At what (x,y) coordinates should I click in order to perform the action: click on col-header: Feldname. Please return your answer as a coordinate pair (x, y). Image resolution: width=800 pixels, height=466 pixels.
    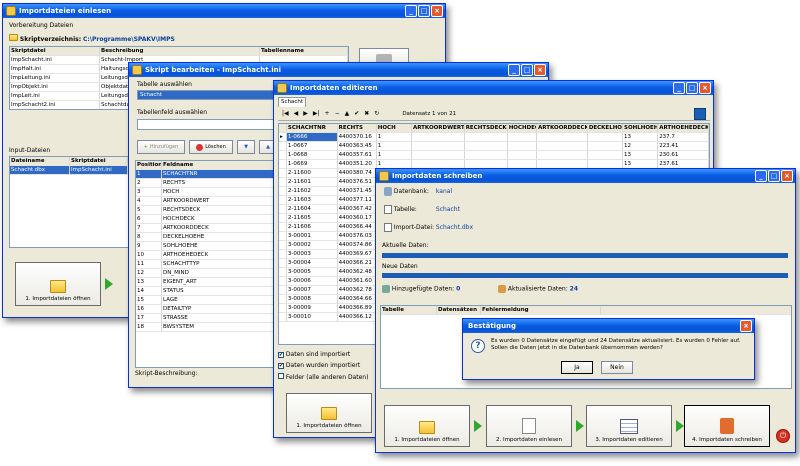
    Looking at the image, I should click on (218, 165).